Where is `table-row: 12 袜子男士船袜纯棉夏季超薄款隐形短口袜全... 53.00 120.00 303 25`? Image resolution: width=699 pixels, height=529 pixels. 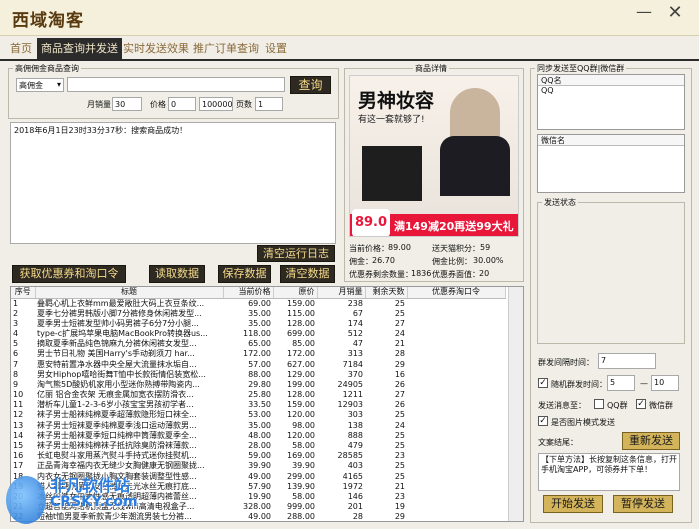 table-row: 12 袜子男士船袜纯棉夏季超薄款隐形短口袜全... 53.00 120.00 303 25 is located at coordinates (258, 415).